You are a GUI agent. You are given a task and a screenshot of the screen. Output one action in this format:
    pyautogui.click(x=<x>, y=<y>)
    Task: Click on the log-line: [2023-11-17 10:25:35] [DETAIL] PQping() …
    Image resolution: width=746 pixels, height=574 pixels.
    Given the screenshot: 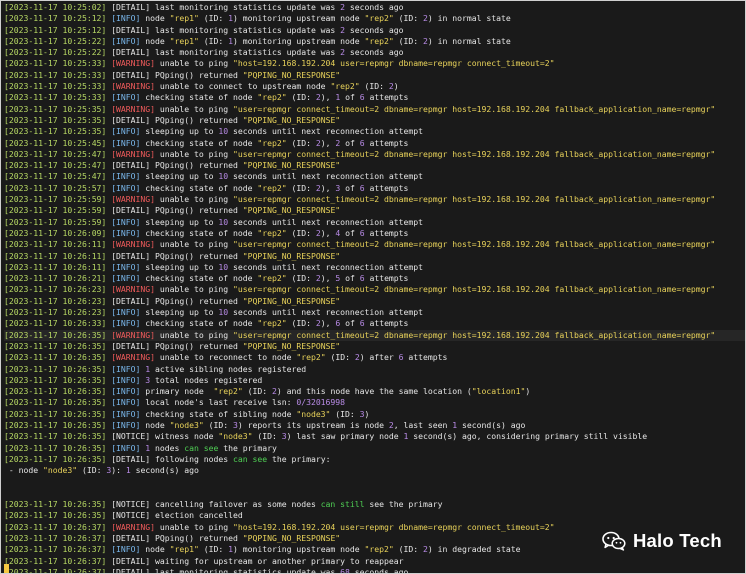 What is the action you would take?
    pyautogui.click(x=374, y=120)
    